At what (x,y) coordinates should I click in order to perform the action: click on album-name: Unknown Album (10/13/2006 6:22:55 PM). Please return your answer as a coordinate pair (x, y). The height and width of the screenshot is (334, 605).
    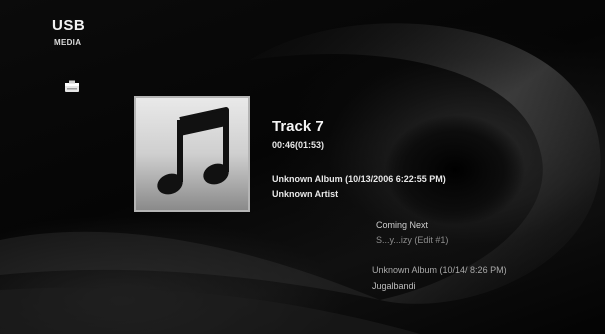
    Looking at the image, I should click on (359, 179).